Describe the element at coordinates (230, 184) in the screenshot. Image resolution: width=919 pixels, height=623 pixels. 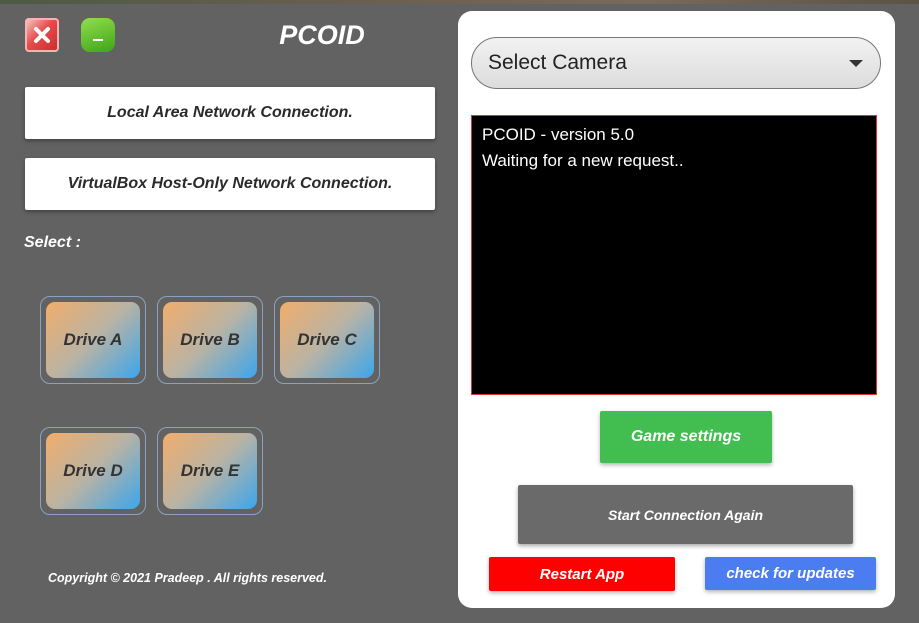
I see `virtualbox-connection-button: VirtualBox Host-Only Network Connection.` at that location.